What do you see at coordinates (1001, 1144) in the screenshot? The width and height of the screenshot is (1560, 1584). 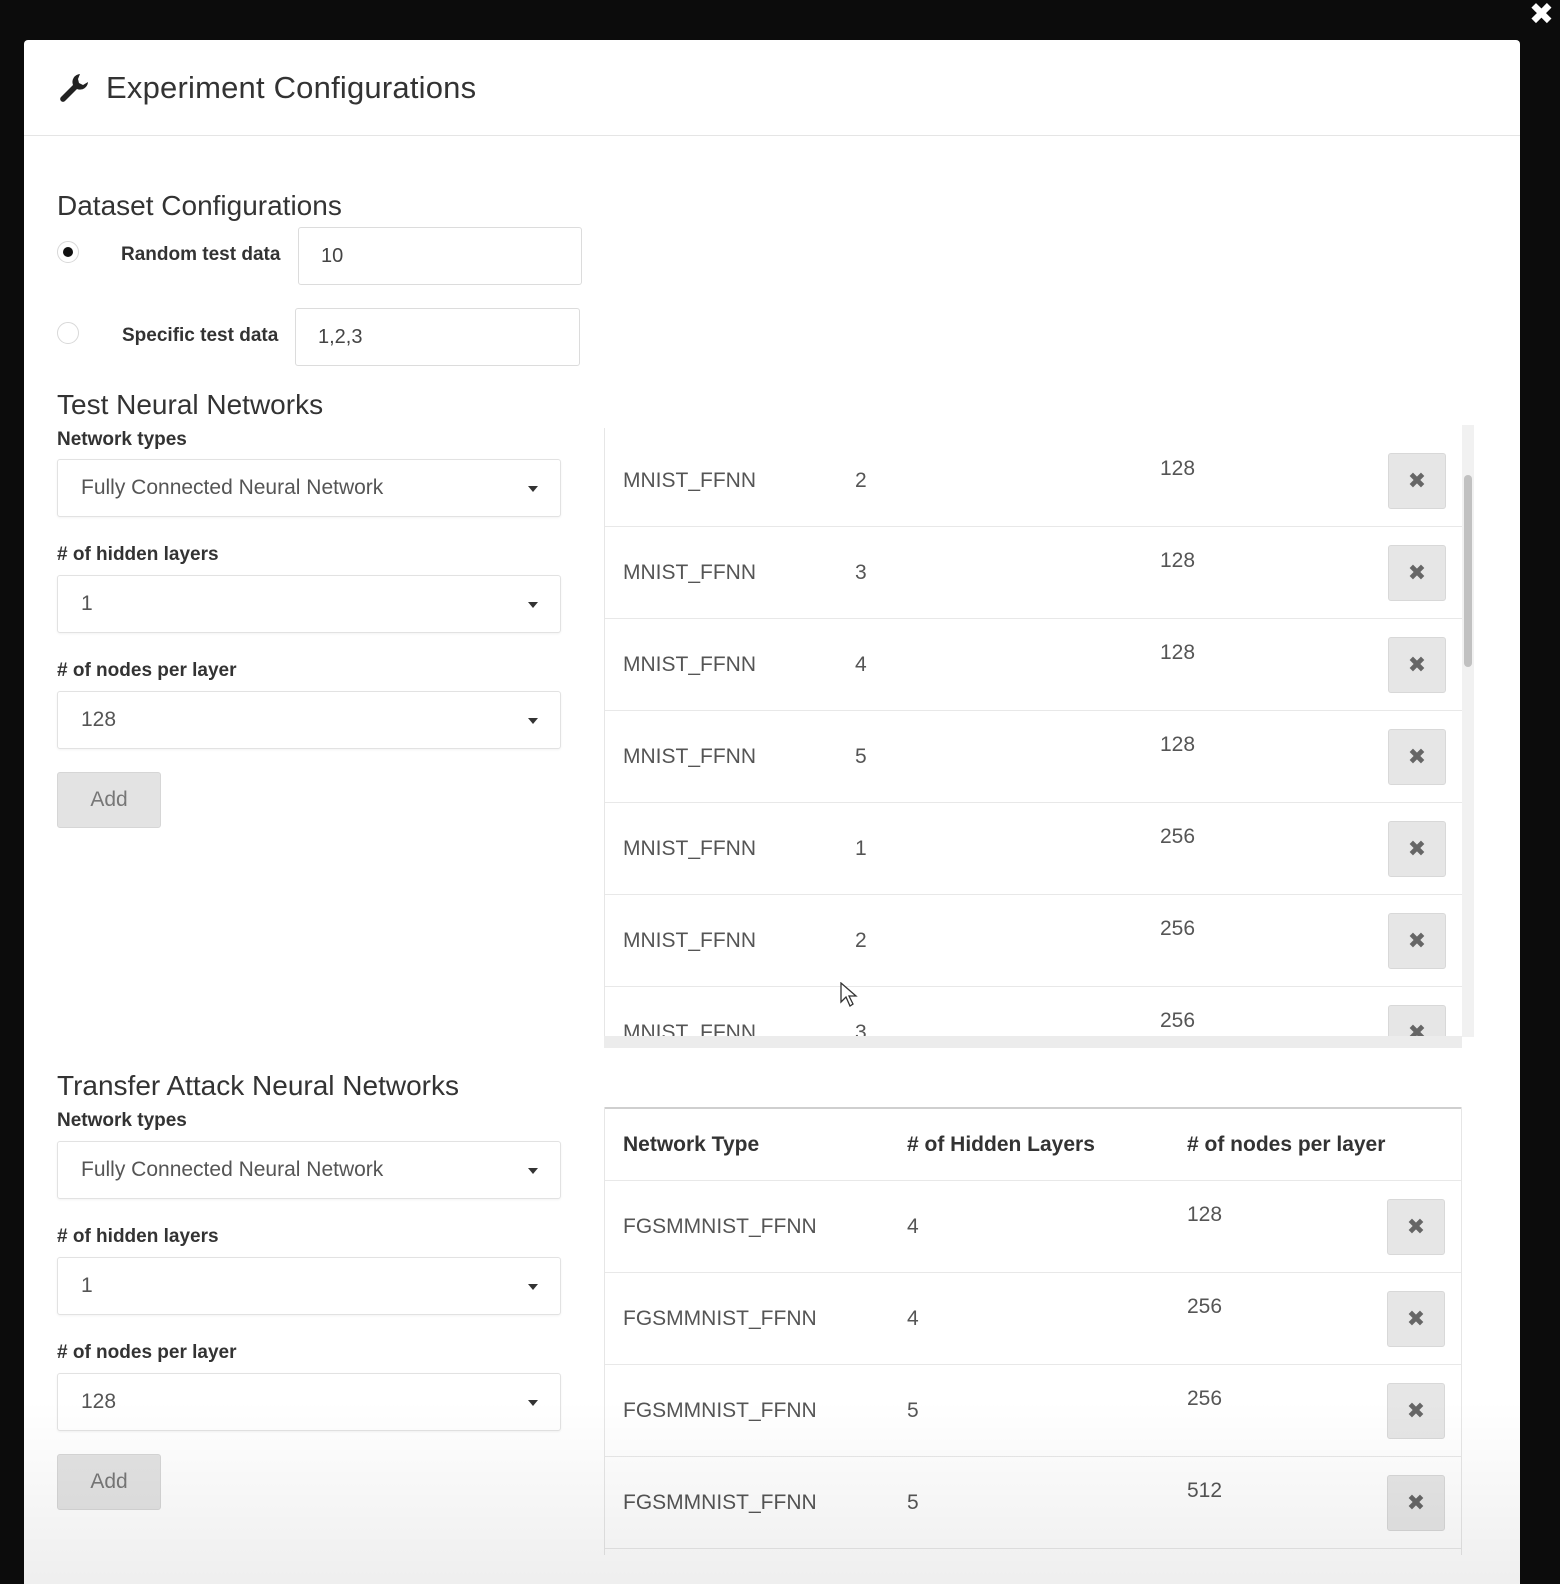 I see `column-header: # of Hidden Layers` at bounding box center [1001, 1144].